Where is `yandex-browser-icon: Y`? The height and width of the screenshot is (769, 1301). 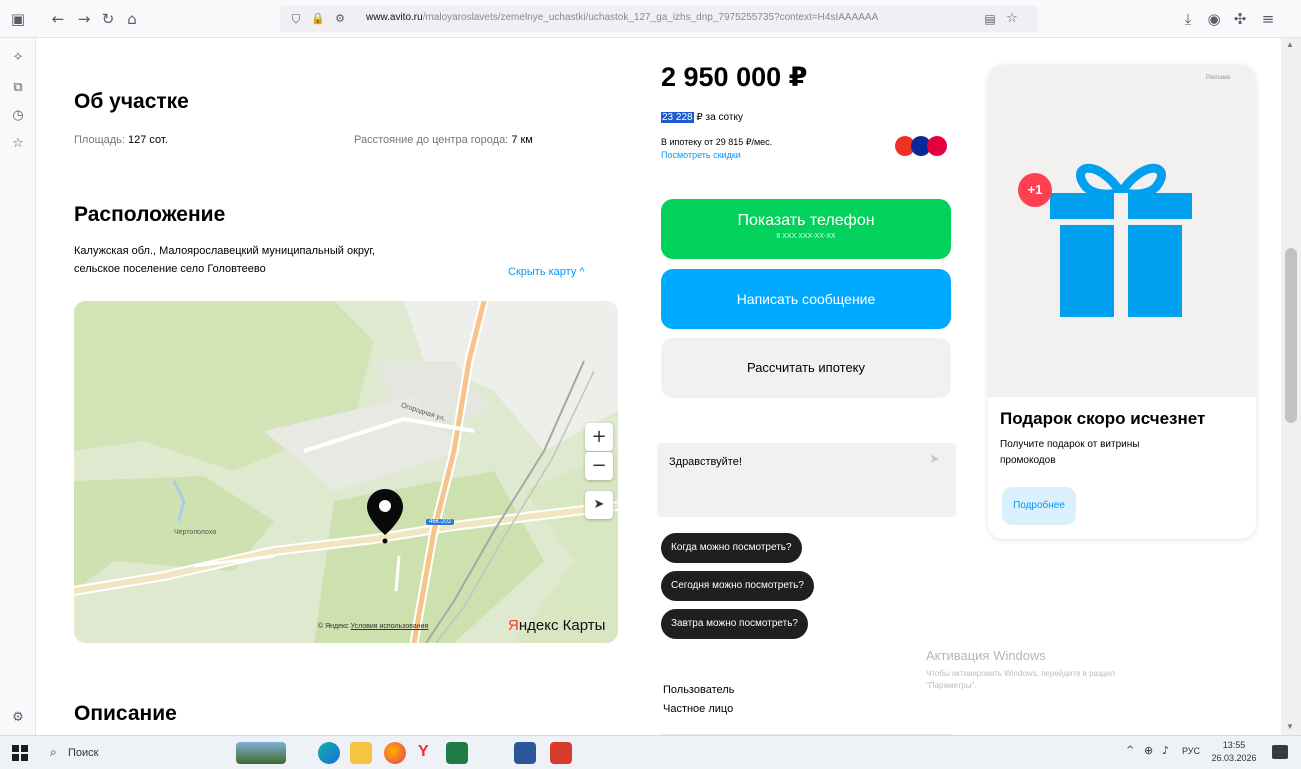 yandex-browser-icon: Y is located at coordinates (423, 752).